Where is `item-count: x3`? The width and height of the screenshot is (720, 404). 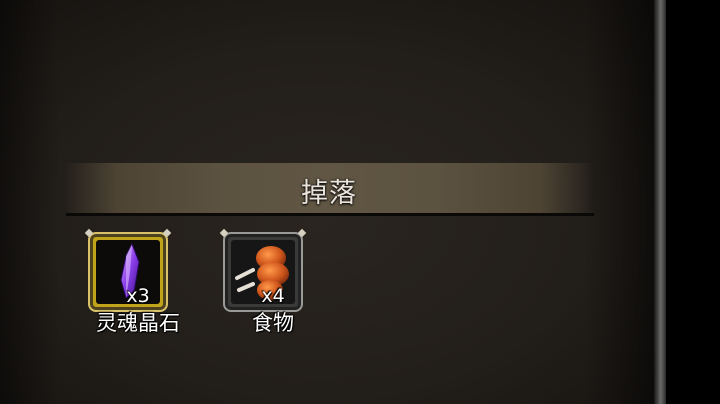 item-count: x3 is located at coordinates (138, 296).